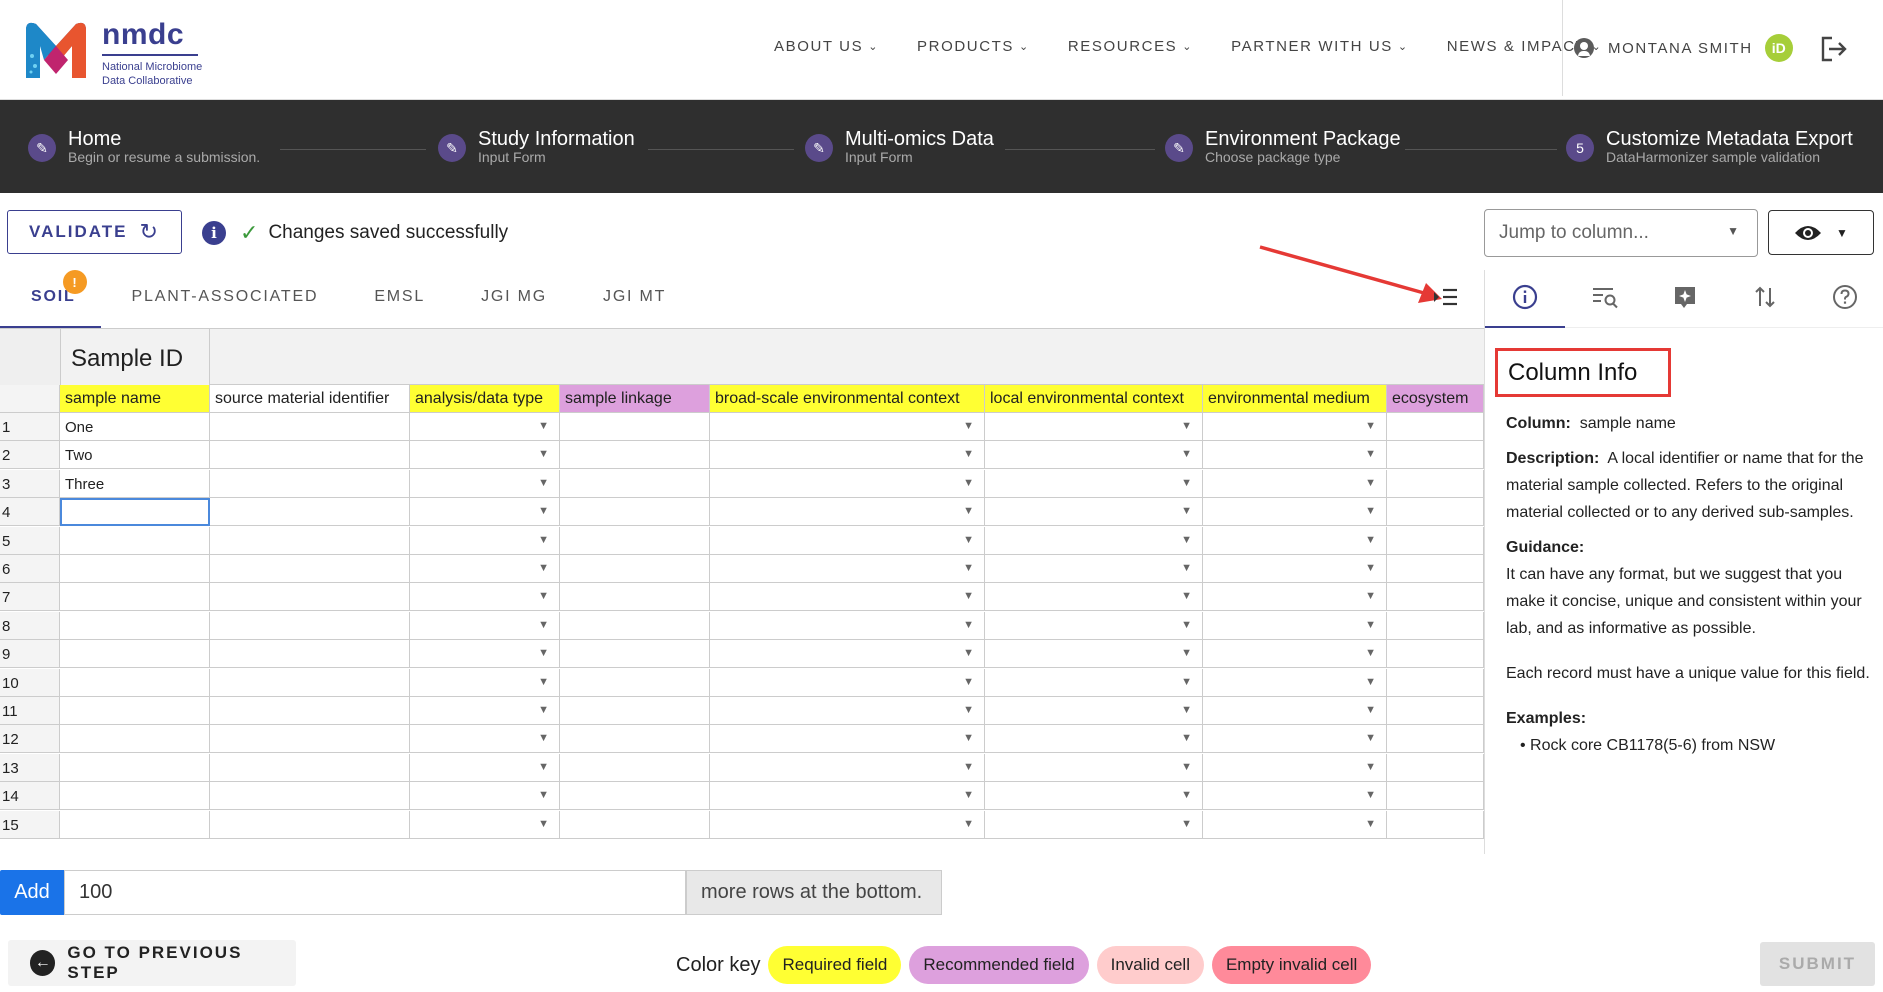  What do you see at coordinates (30, 597) in the screenshot?
I see `row-number: 7` at bounding box center [30, 597].